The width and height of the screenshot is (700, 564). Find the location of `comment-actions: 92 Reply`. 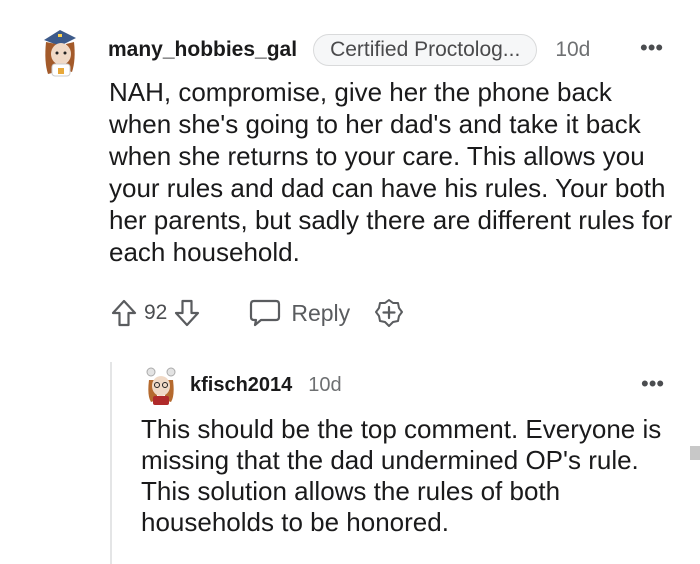

comment-actions: 92 Reply is located at coordinates (257, 313).